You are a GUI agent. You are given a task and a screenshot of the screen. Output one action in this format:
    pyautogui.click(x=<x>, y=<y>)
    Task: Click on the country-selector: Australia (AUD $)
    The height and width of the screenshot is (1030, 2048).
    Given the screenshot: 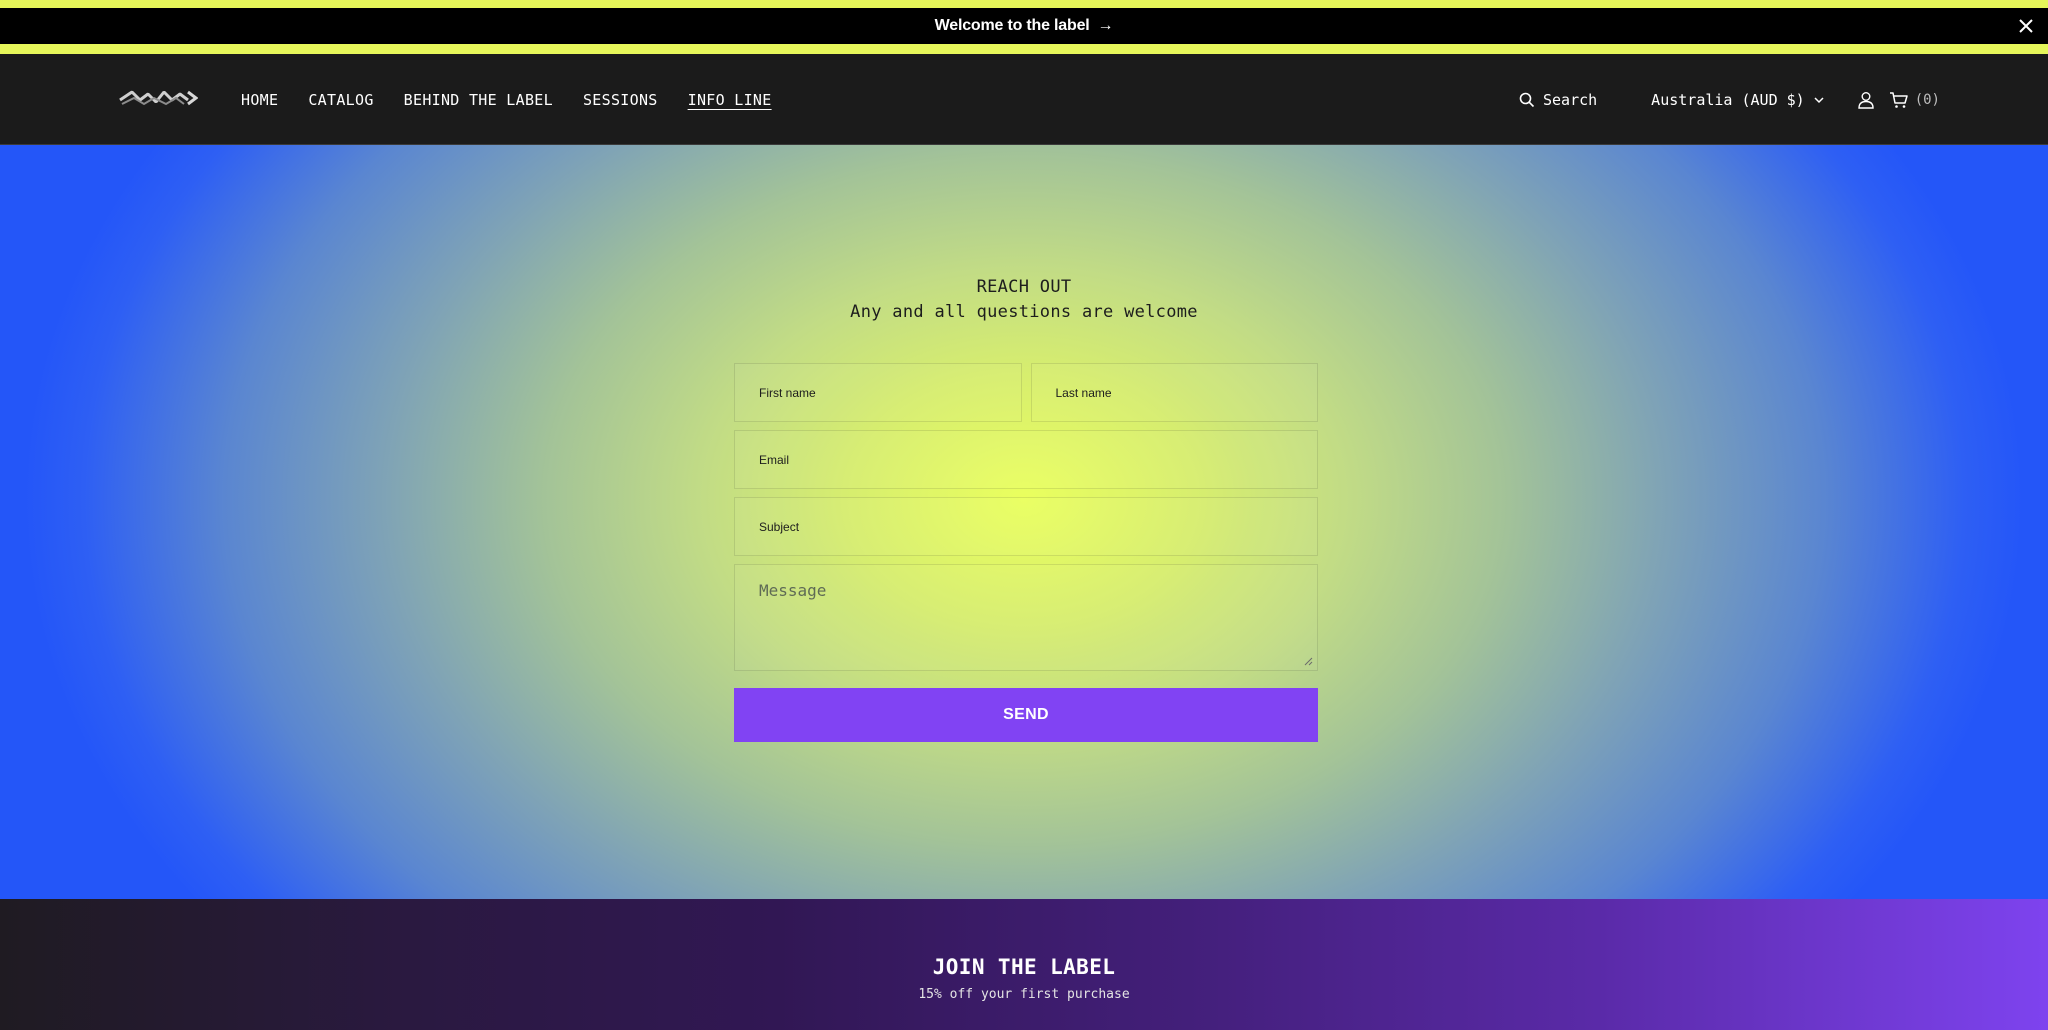 What is the action you would take?
    pyautogui.click(x=1738, y=100)
    